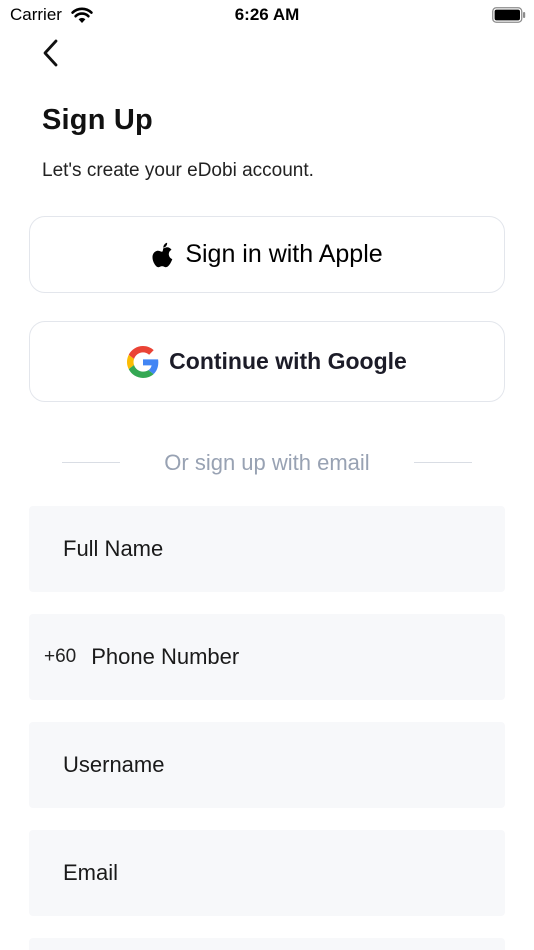 This screenshot has width=534, height=950. What do you see at coordinates (60, 657) in the screenshot?
I see `country-code: +60` at bounding box center [60, 657].